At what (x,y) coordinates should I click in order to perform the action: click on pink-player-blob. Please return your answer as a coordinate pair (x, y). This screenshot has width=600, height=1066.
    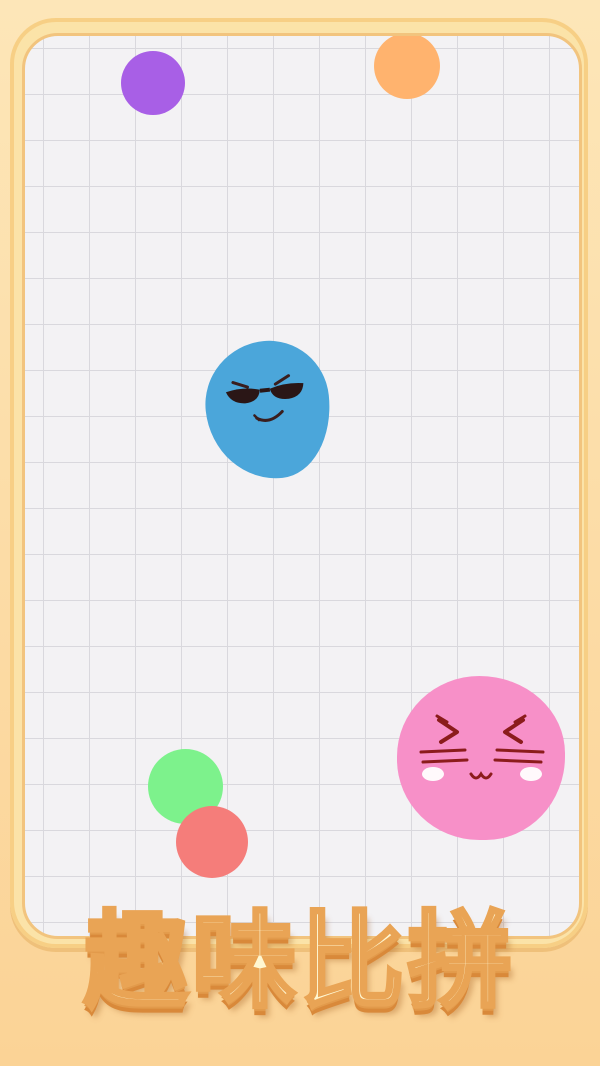
    Looking at the image, I should click on (481, 758).